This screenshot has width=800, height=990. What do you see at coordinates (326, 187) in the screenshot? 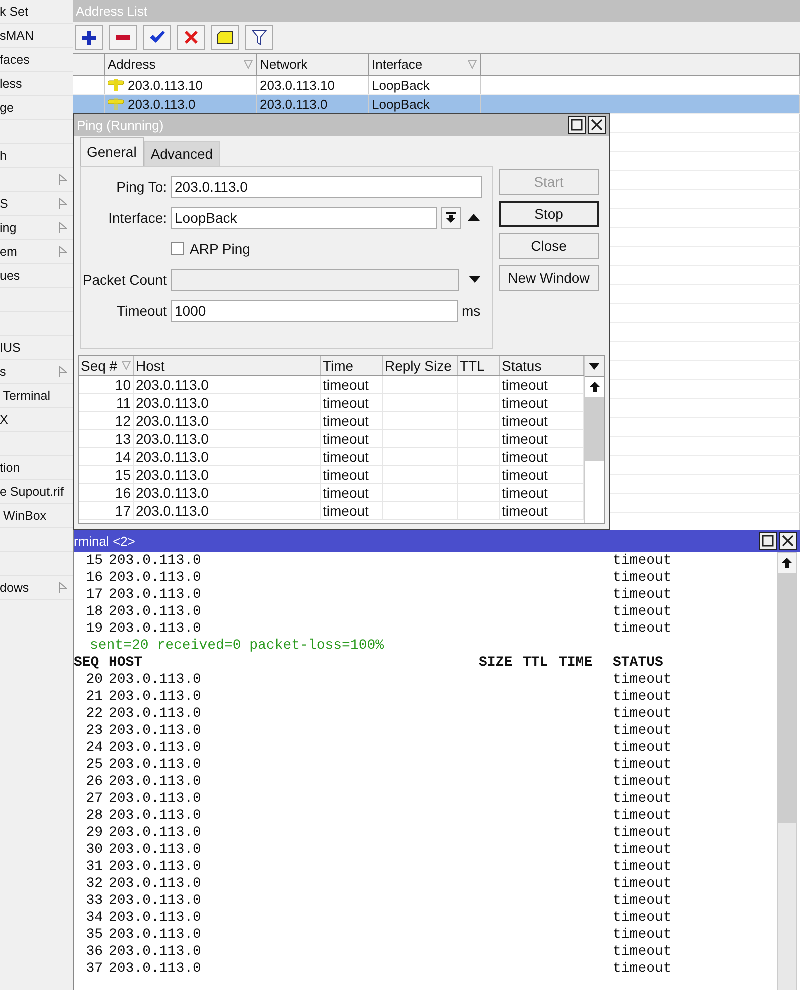
I see `text-field: 203.0.113.0` at bounding box center [326, 187].